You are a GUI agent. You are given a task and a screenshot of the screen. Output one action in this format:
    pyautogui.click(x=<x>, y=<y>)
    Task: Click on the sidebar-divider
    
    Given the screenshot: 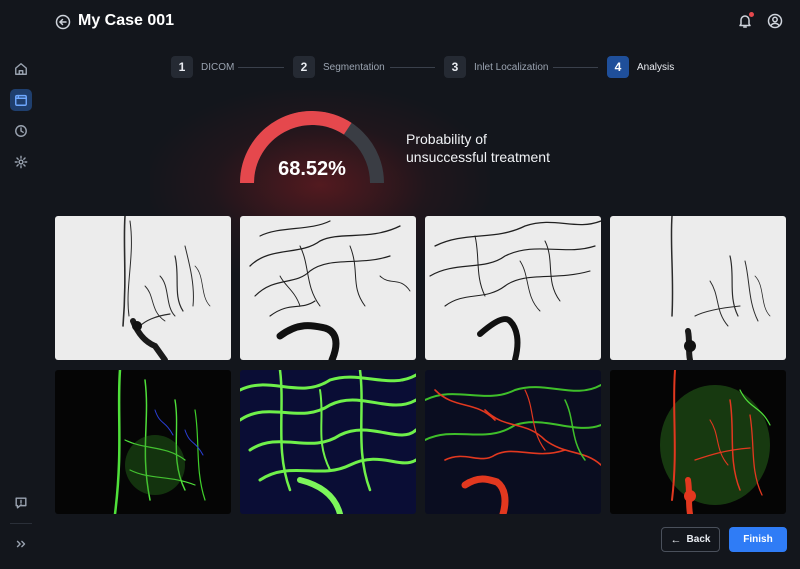 What is the action you would take?
    pyautogui.click(x=21, y=523)
    